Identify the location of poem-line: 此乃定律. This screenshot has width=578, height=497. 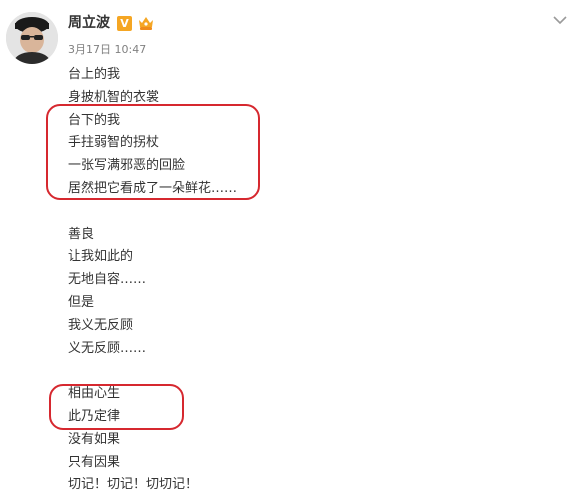
(94, 416).